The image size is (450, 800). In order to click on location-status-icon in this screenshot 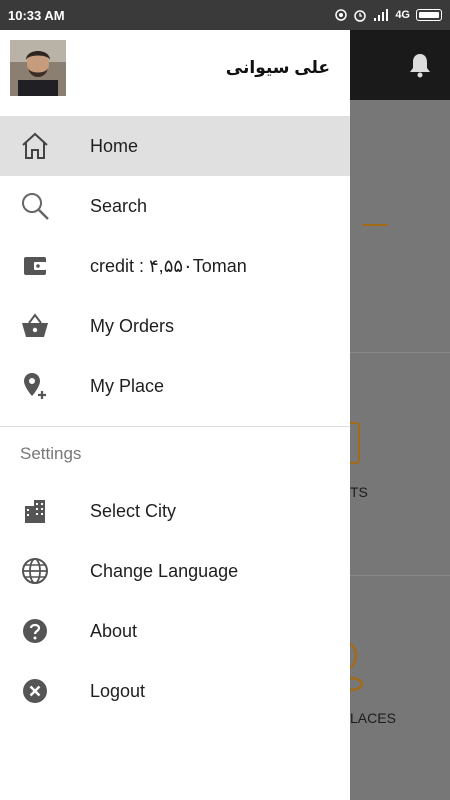, I will do `click(341, 15)`.